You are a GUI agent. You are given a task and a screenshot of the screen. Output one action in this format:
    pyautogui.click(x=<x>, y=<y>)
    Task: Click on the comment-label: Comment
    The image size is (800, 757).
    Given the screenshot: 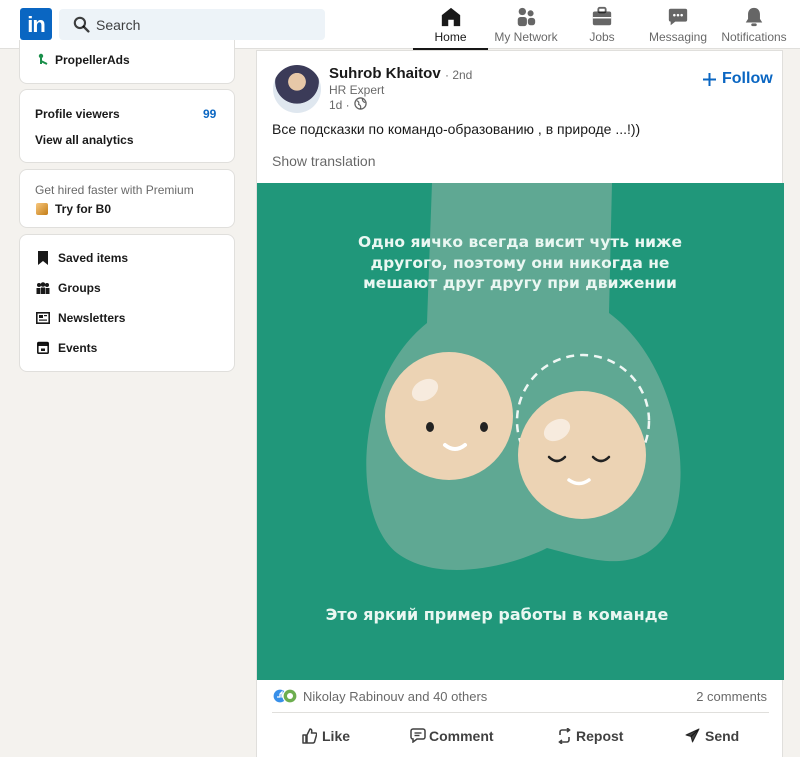 What is the action you would take?
    pyautogui.click(x=461, y=736)
    